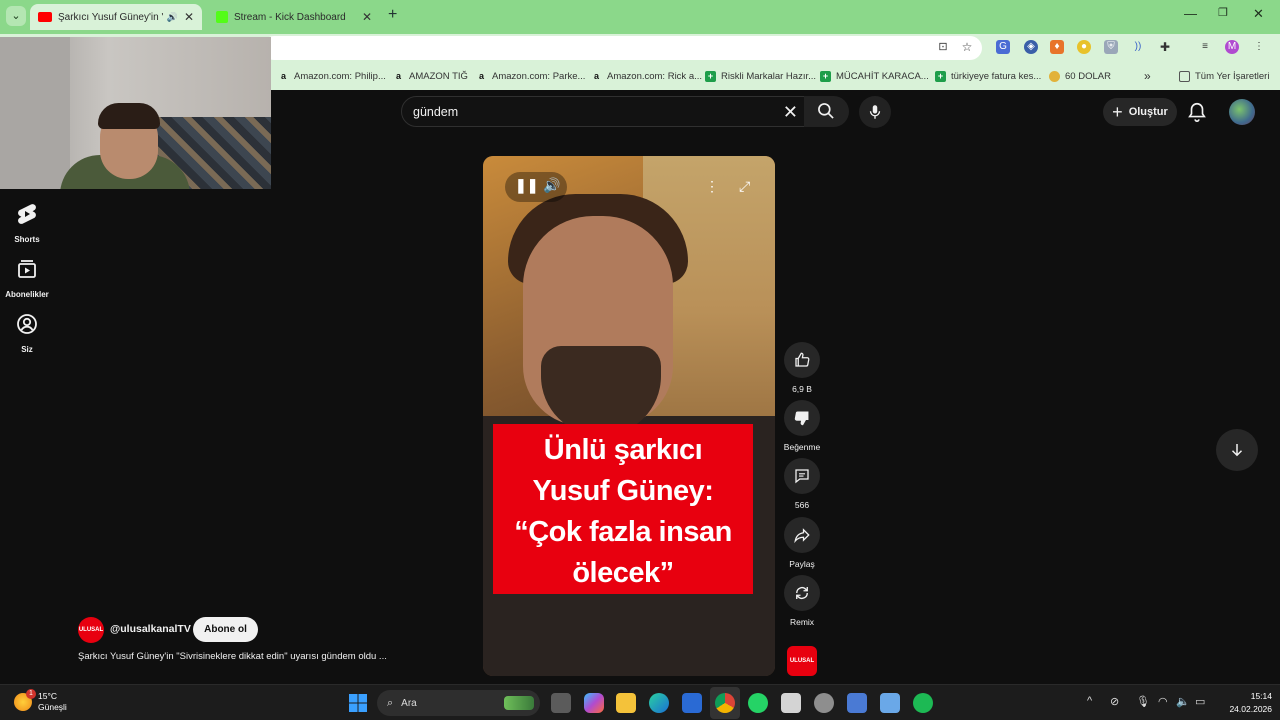  Describe the element at coordinates (1163, 701) in the screenshot. I see `wifi-icon: ◠` at that location.